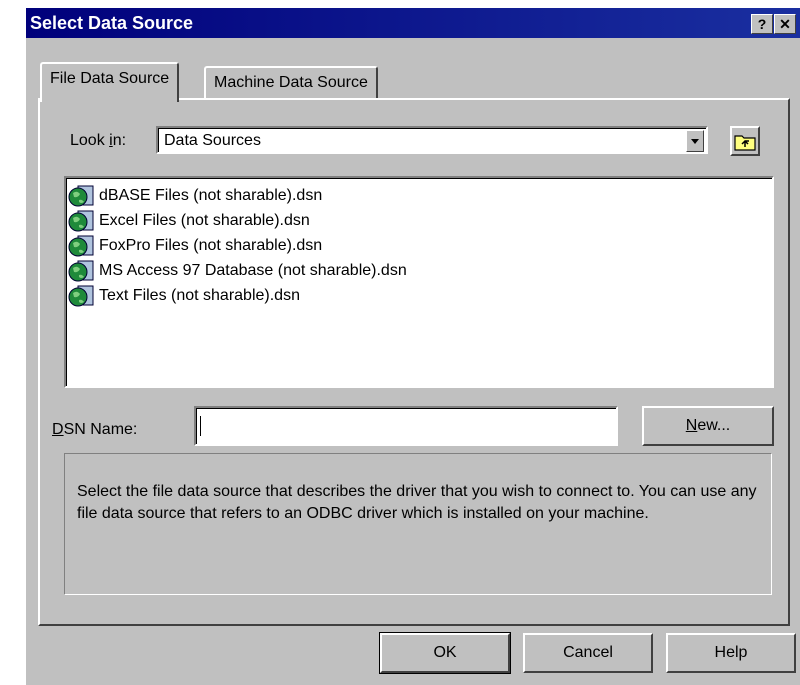 This screenshot has height=685, width=800. I want to click on text-caret, so click(200, 426).